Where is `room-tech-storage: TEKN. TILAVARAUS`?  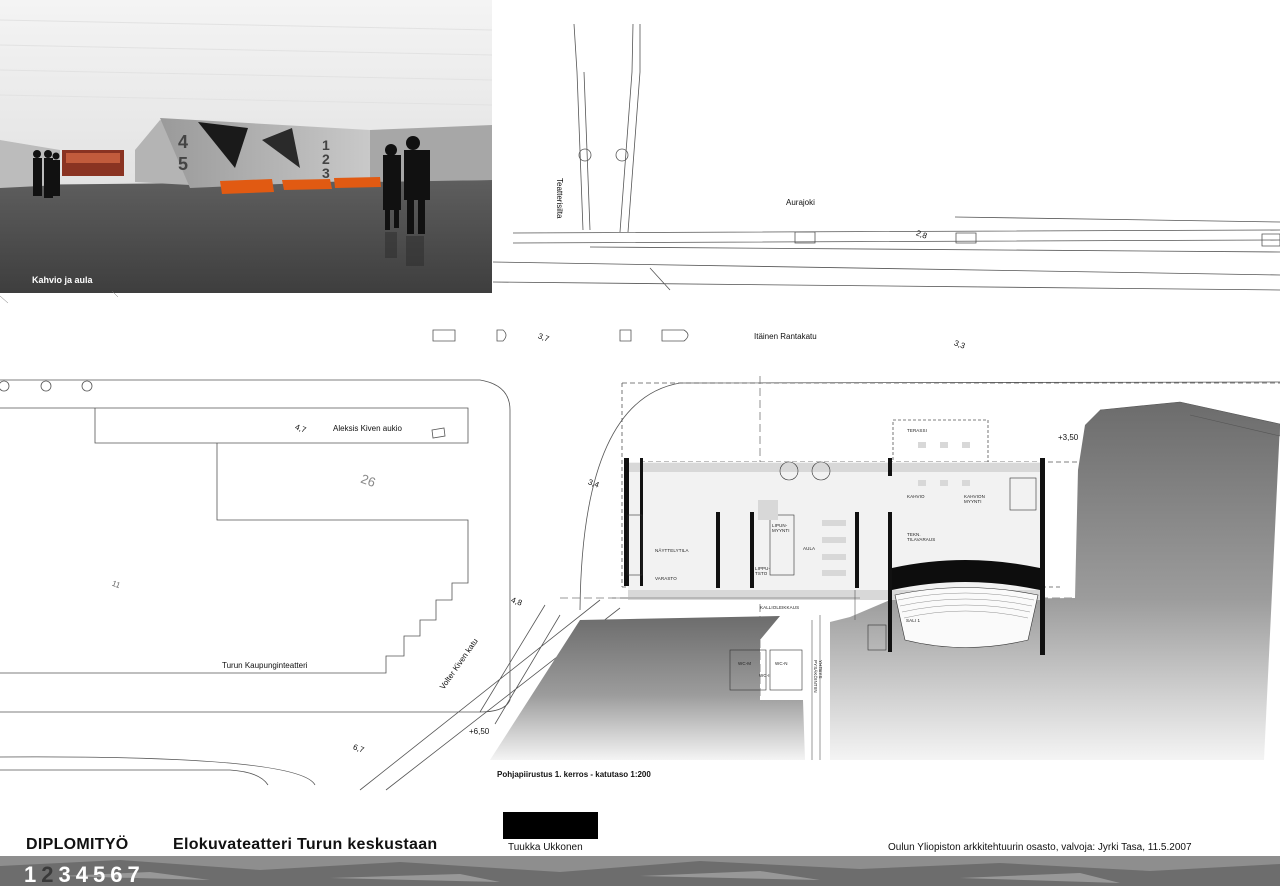 room-tech-storage: TEKN. TILAVARAUS is located at coordinates (921, 537).